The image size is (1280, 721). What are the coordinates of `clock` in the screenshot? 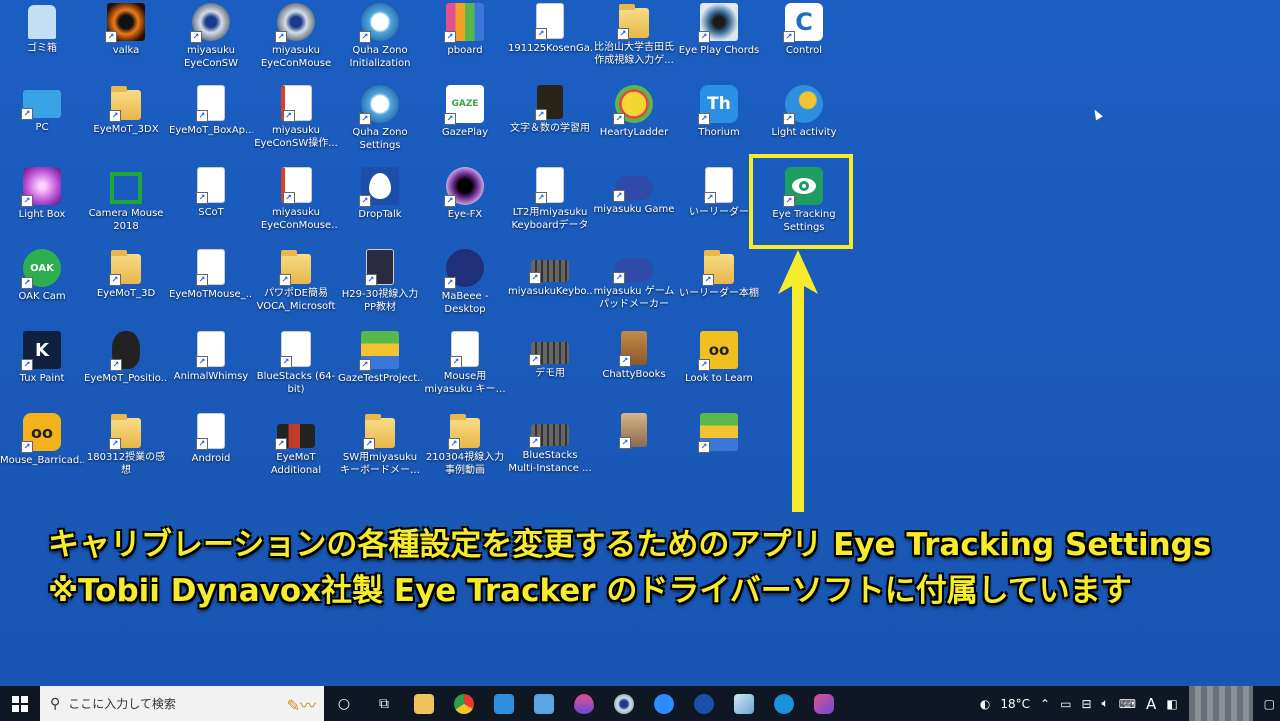 It's located at (1220, 703).